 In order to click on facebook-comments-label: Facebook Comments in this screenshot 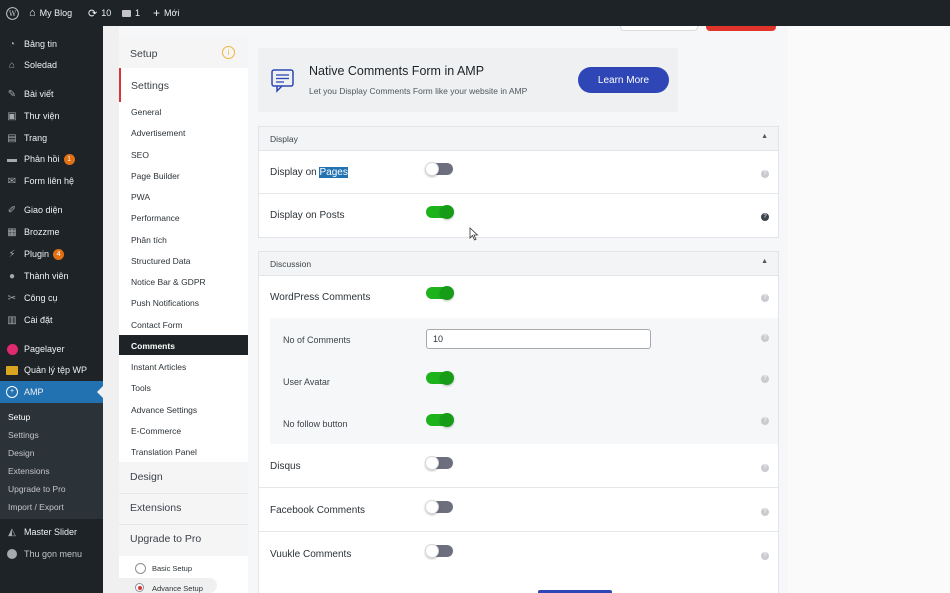, I will do `click(318, 510)`.